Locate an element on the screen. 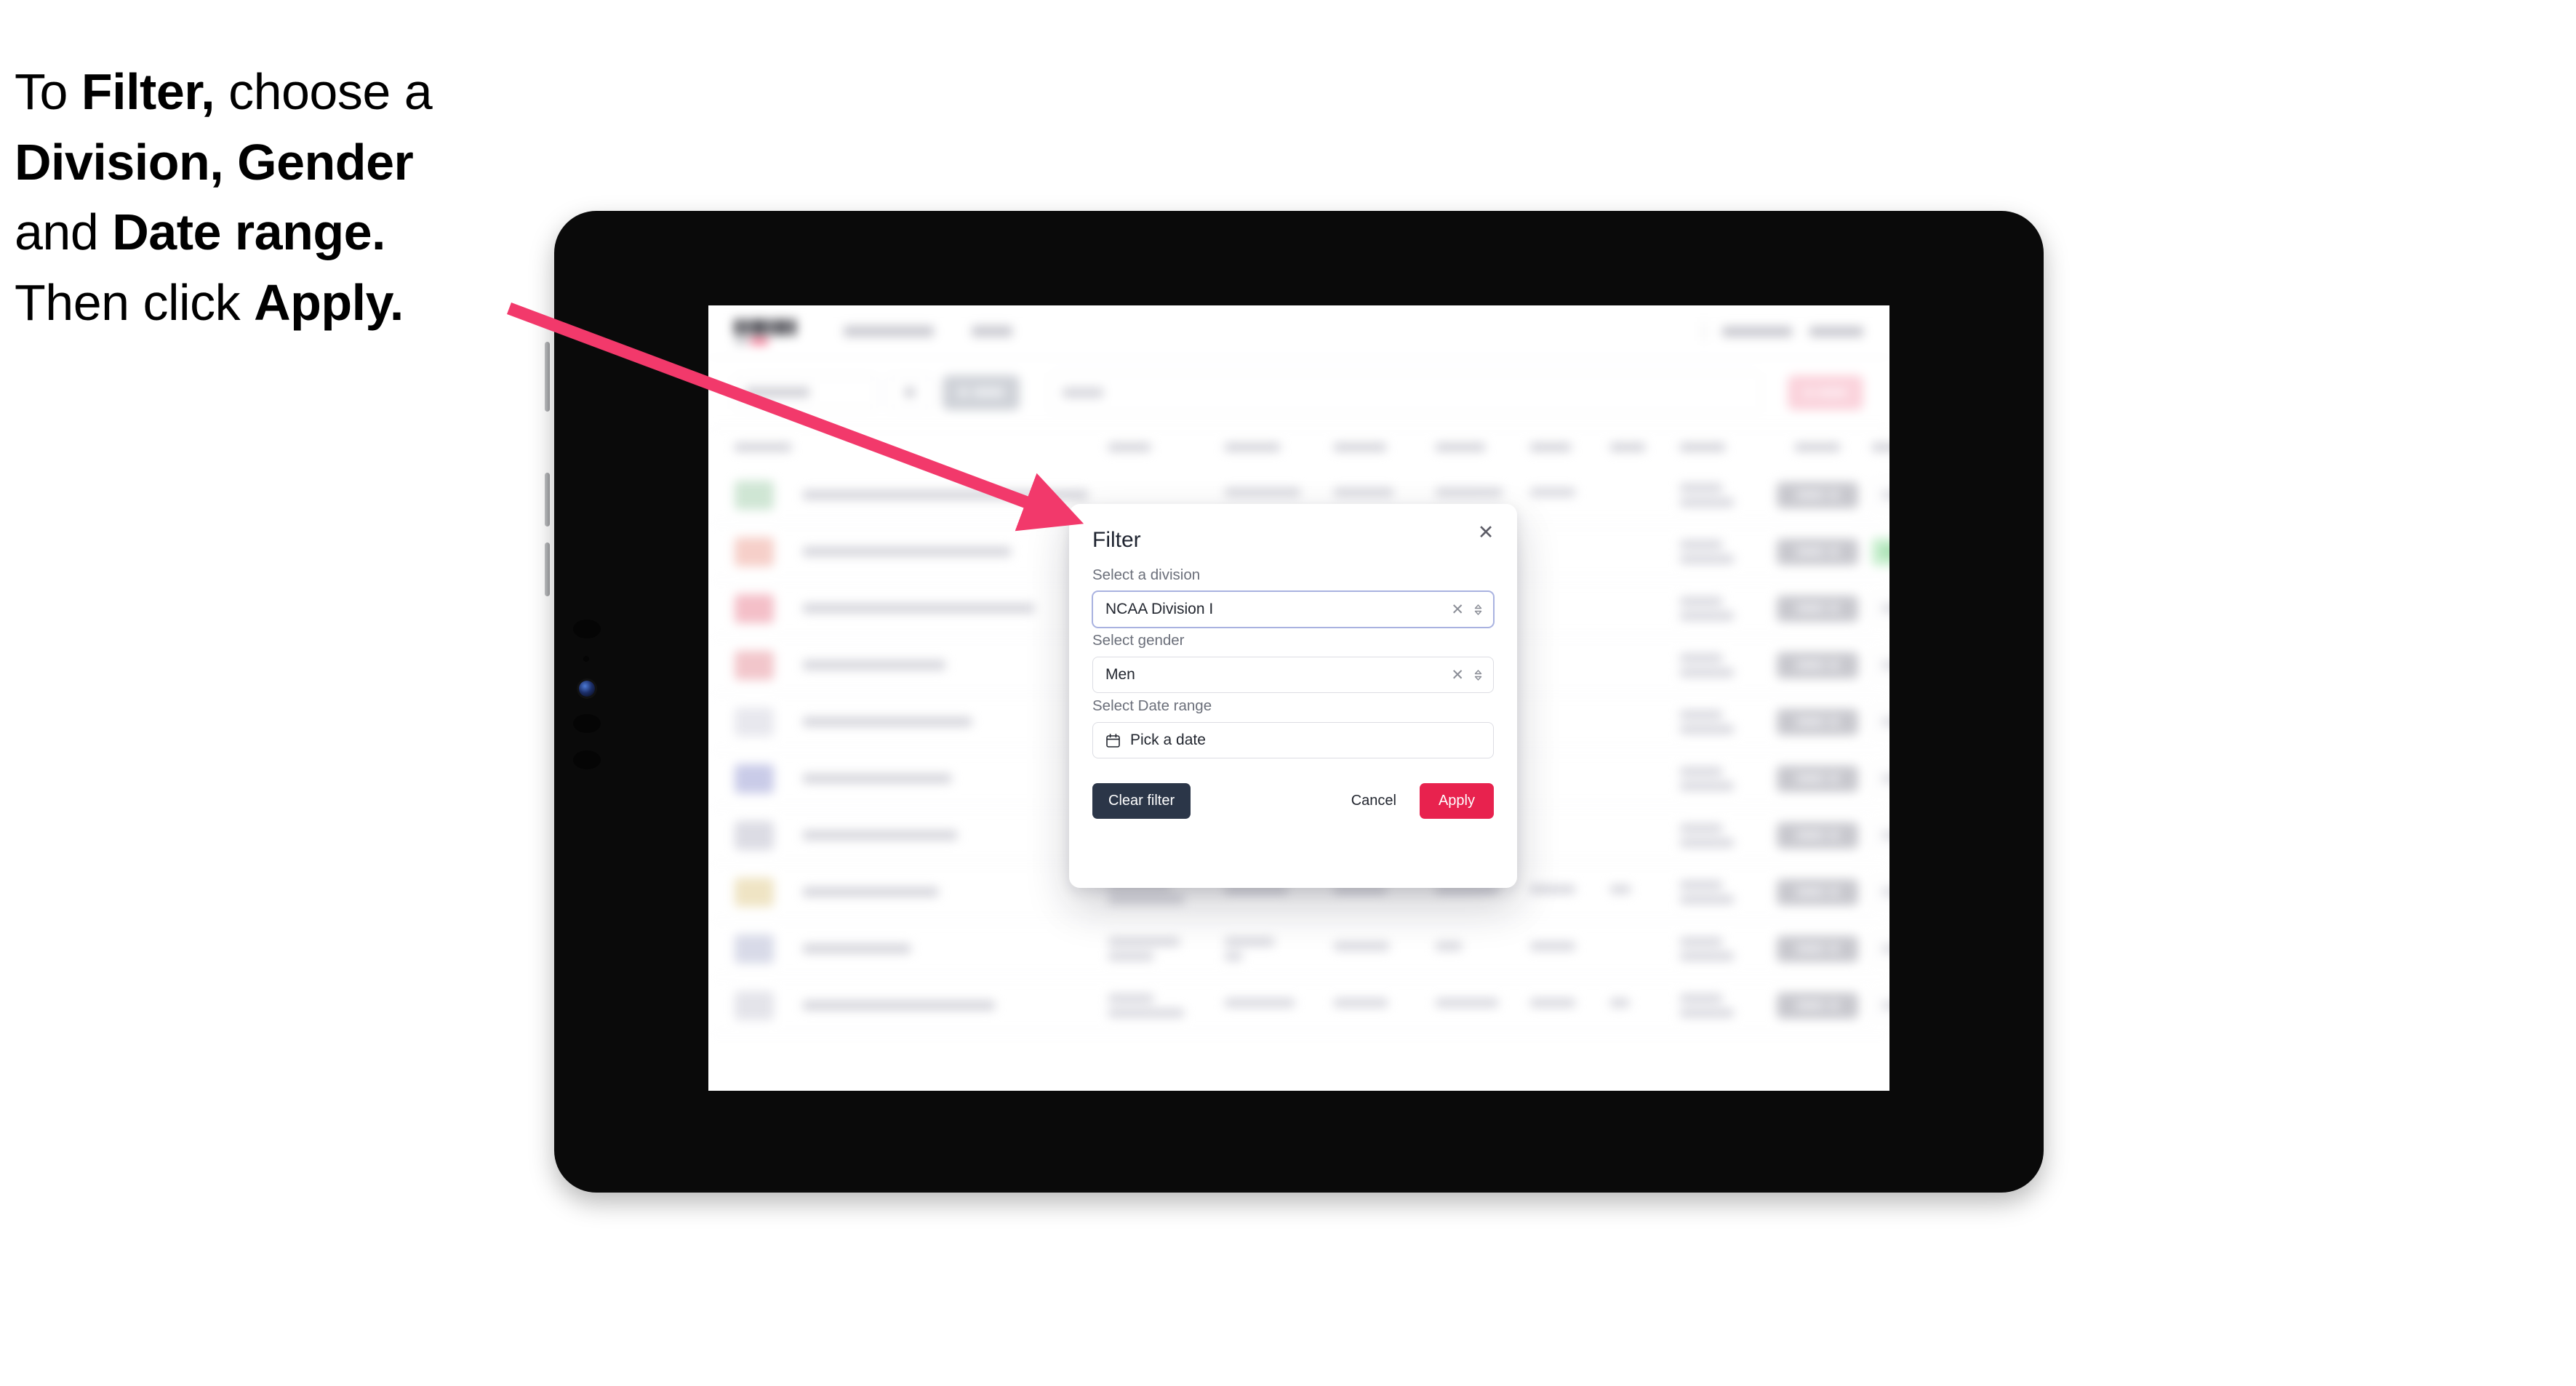 The image size is (2576, 1386). gender-field: Select gender Men ✕ is located at coordinates (1293, 663).